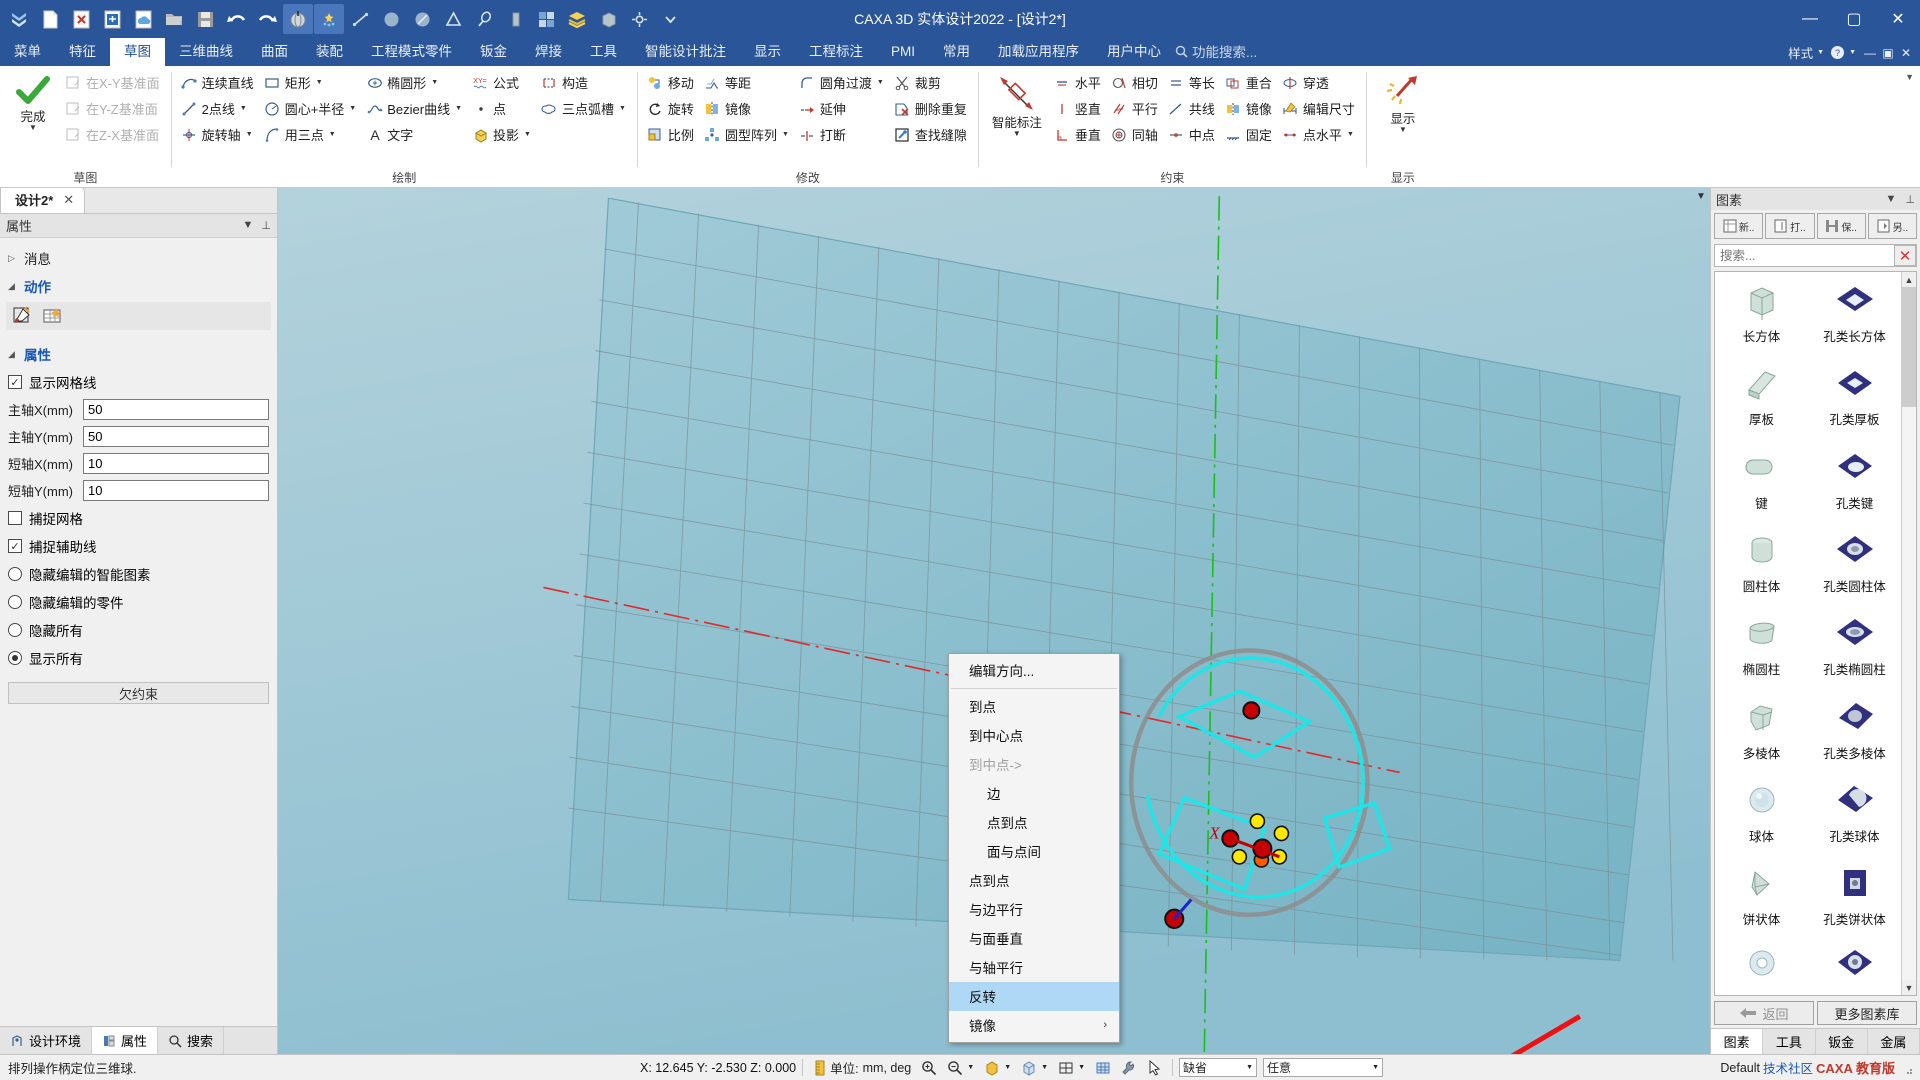  Describe the element at coordinates (311, 82) in the screenshot. I see `rectangle-button: 矩形 ▼` at that location.